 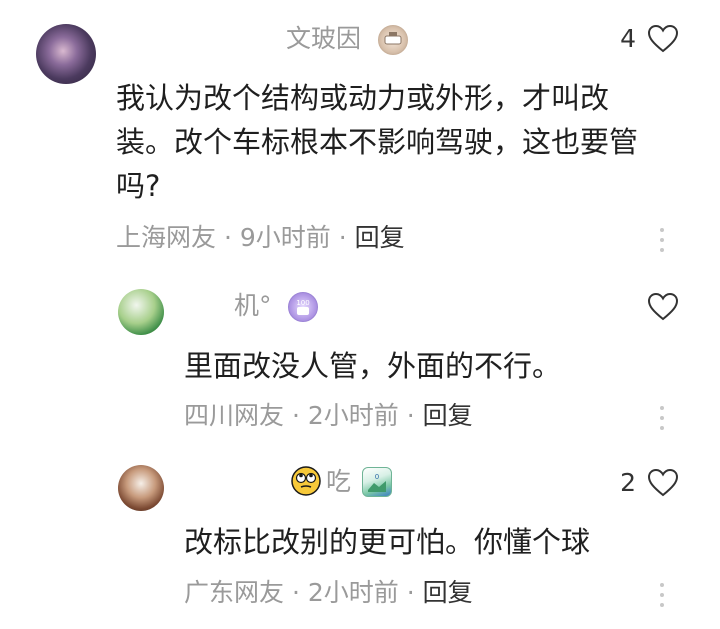 What do you see at coordinates (377, 477) in the screenshot?
I see `svg-text: 0` at bounding box center [377, 477].